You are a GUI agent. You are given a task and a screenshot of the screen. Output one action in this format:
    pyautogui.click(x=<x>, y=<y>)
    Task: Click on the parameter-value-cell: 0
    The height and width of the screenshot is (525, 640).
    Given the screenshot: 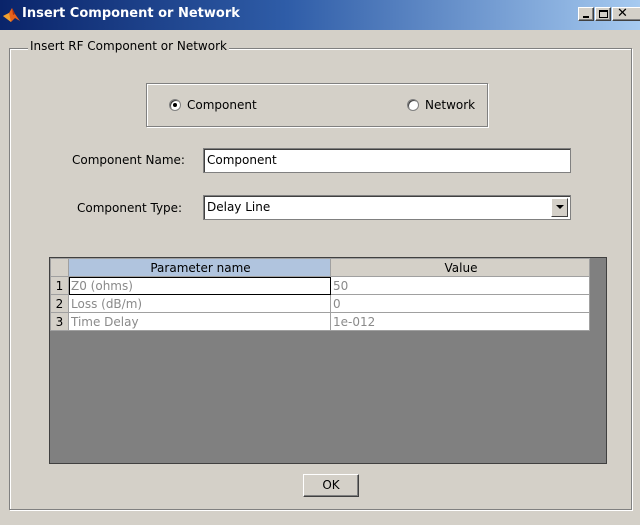 What is the action you would take?
    pyautogui.click(x=460, y=303)
    